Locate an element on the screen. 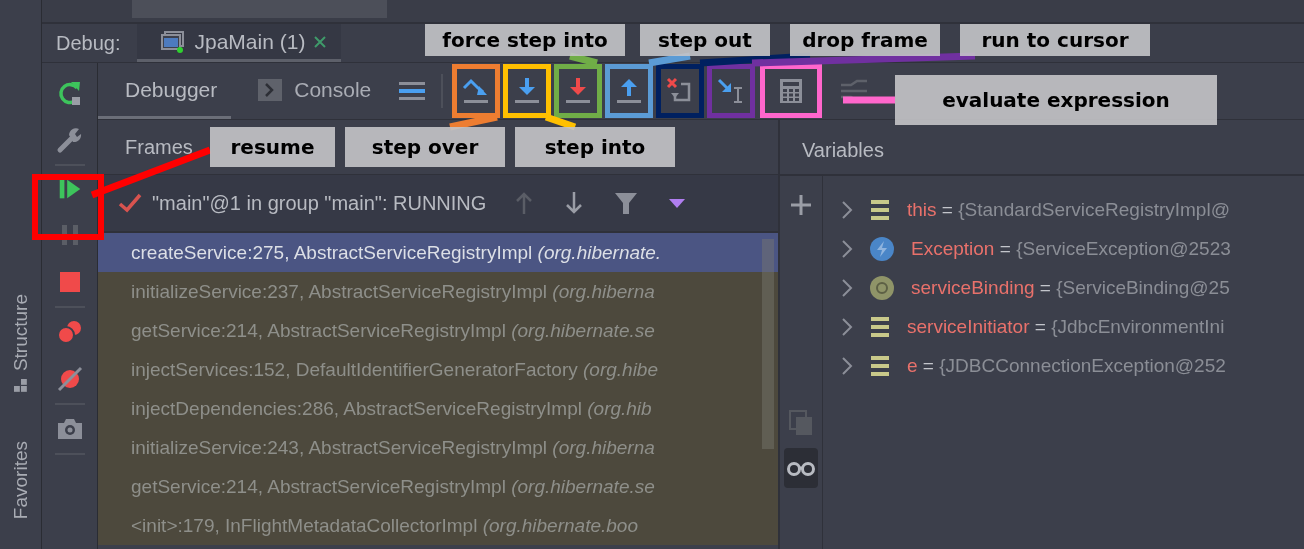 The width and height of the screenshot is (1304, 549). variable-value: {JdbcEnvironmentIni is located at coordinates (1138, 326).